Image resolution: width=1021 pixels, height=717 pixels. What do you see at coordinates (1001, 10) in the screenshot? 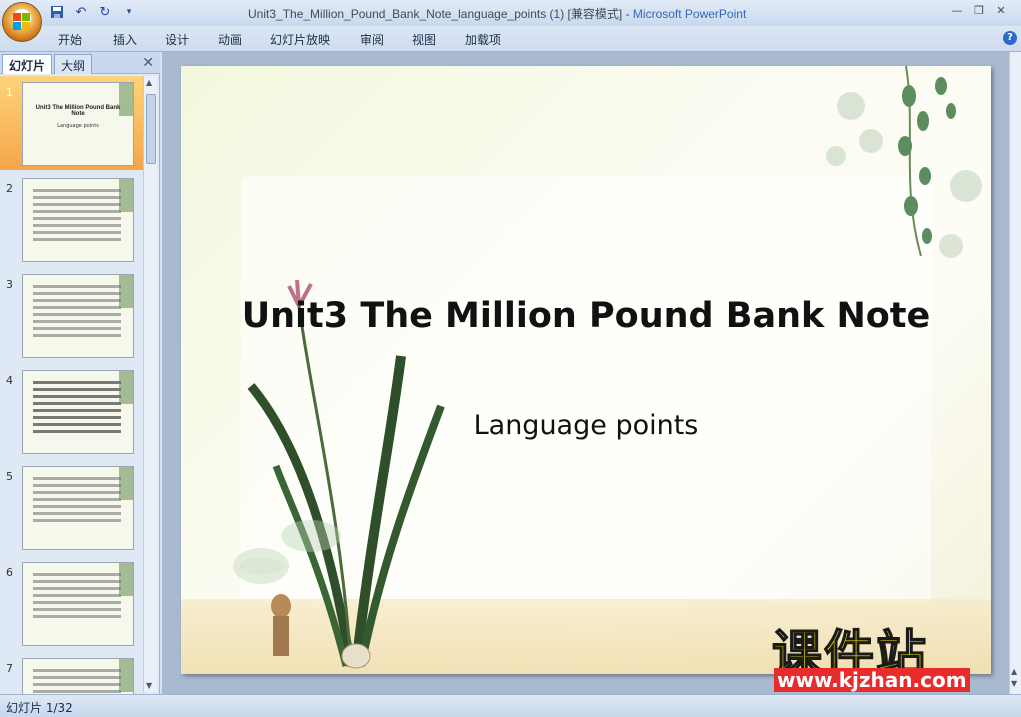
I see `close-icon: ✕` at bounding box center [1001, 10].